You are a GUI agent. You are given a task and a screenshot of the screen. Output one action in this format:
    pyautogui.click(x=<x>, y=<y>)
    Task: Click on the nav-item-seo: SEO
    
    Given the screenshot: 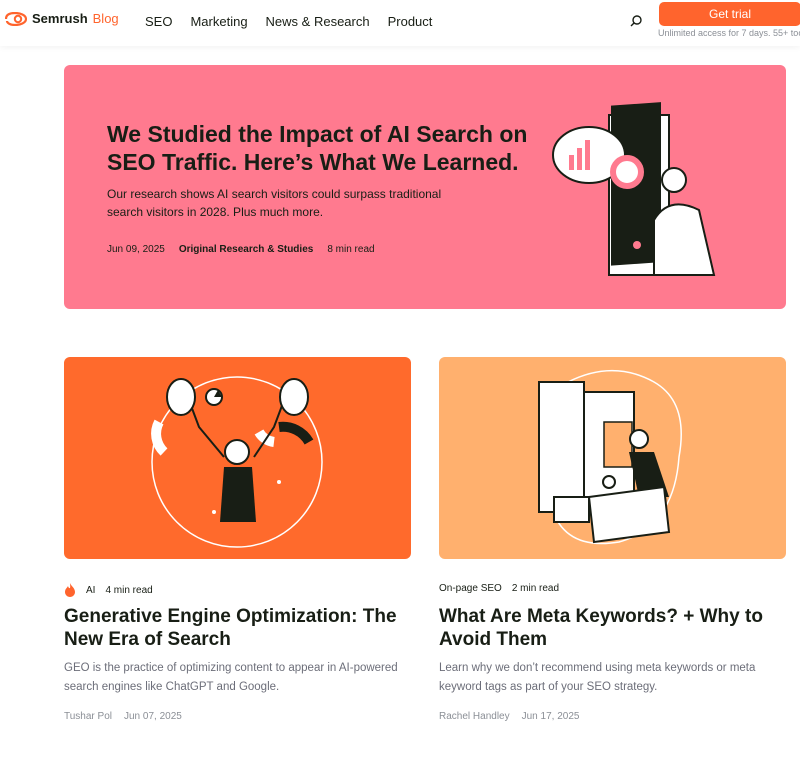 What is the action you would take?
    pyautogui.click(x=158, y=21)
    